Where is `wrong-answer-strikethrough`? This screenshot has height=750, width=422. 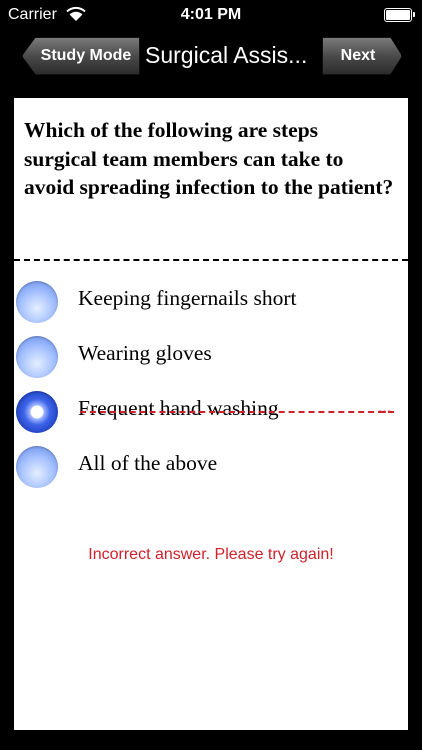
wrong-answer-strikethrough is located at coordinates (237, 412).